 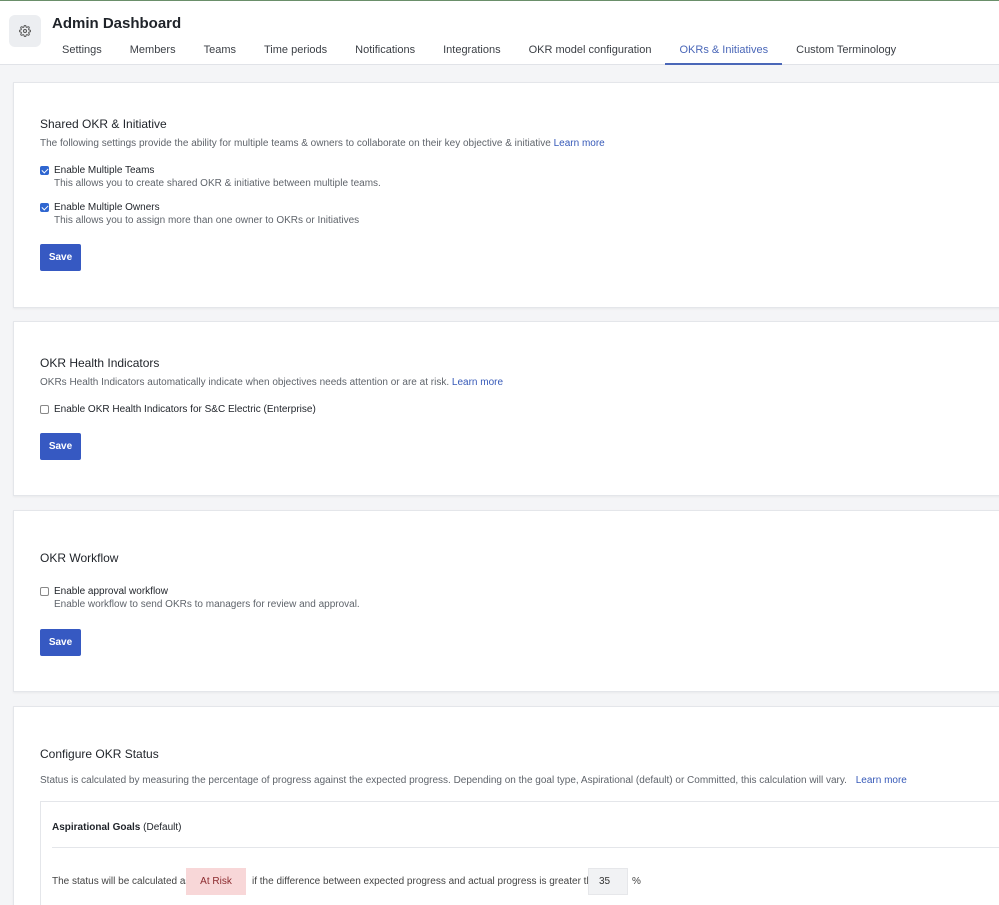 What do you see at coordinates (608, 881) in the screenshot?
I see `threshold-percent-input: 35` at bounding box center [608, 881].